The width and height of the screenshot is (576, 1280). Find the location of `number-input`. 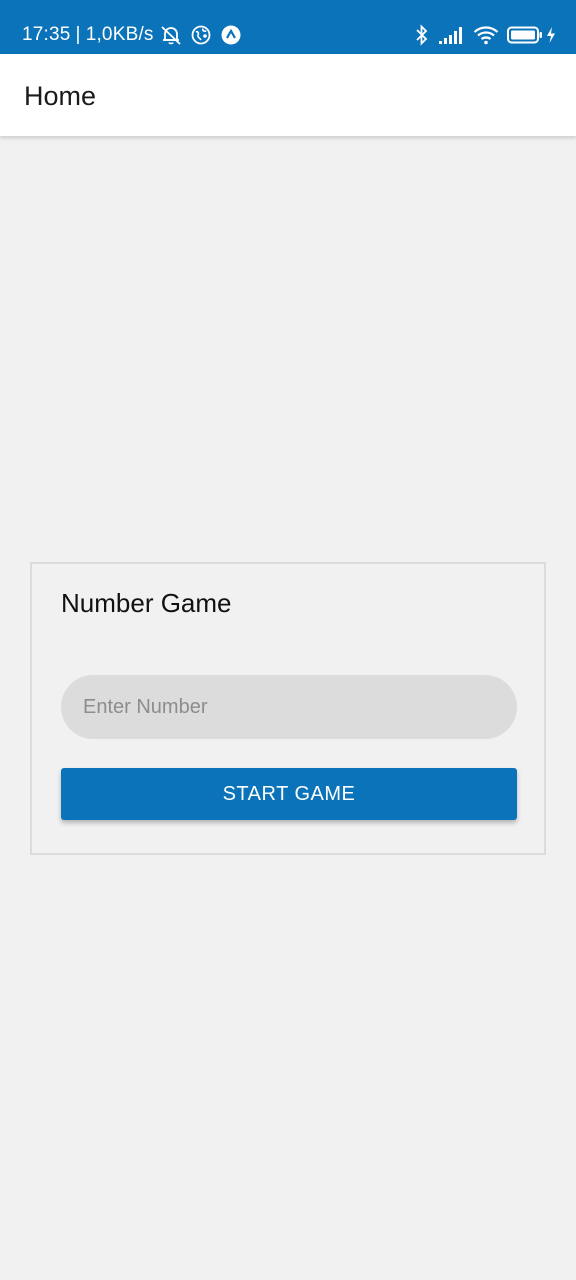

number-input is located at coordinates (289, 707).